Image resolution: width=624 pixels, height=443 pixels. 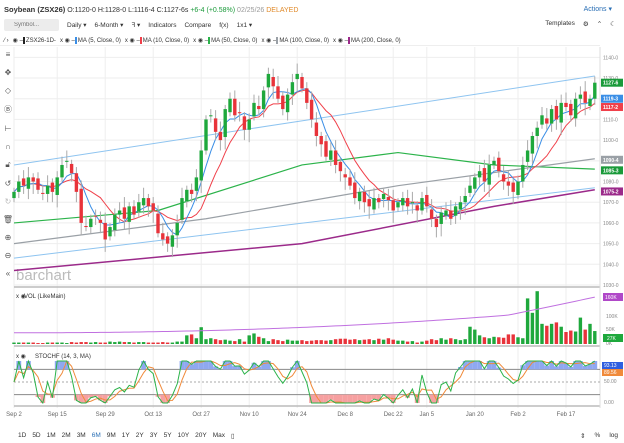 What do you see at coordinates (582, 436) in the screenshot?
I see `expand-icon: ⇕` at bounding box center [582, 436].